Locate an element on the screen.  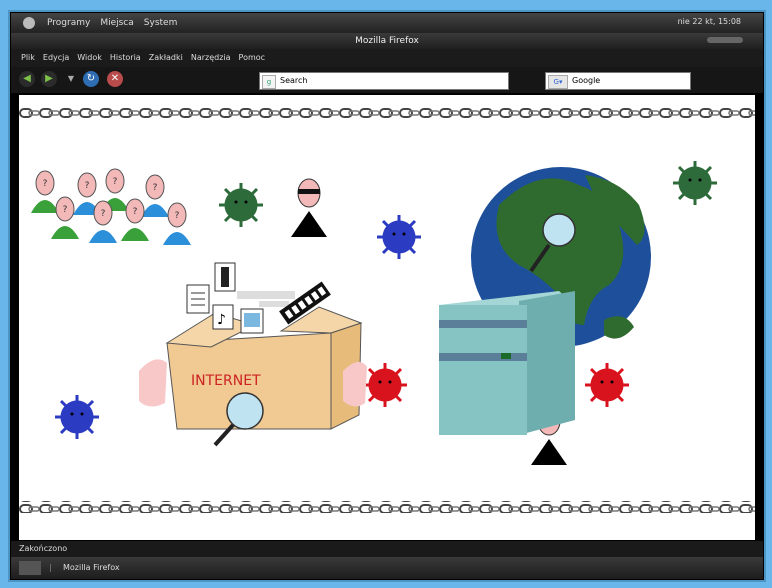
chevron-down-icon: ▼ is located at coordinates (71, 78).